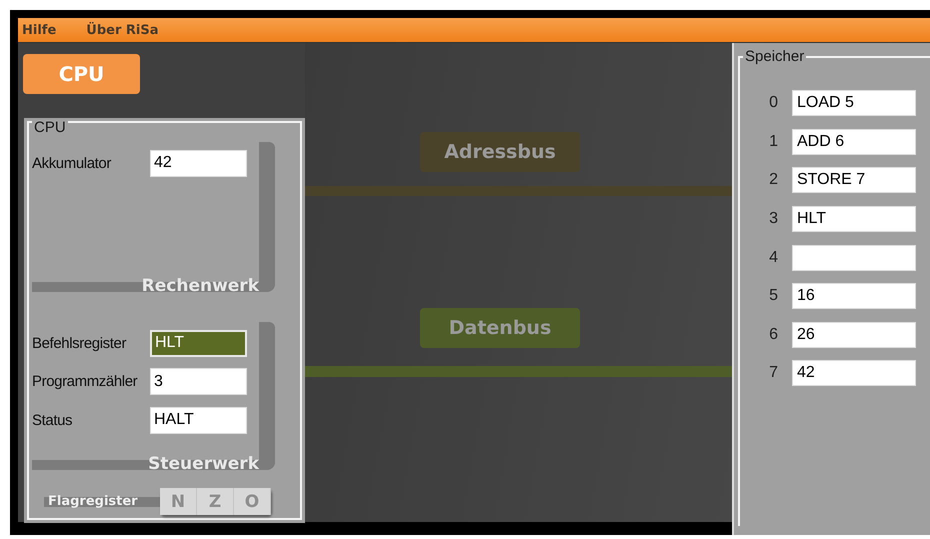  What do you see at coordinates (198, 343) in the screenshot?
I see `register-field: HLT` at bounding box center [198, 343].